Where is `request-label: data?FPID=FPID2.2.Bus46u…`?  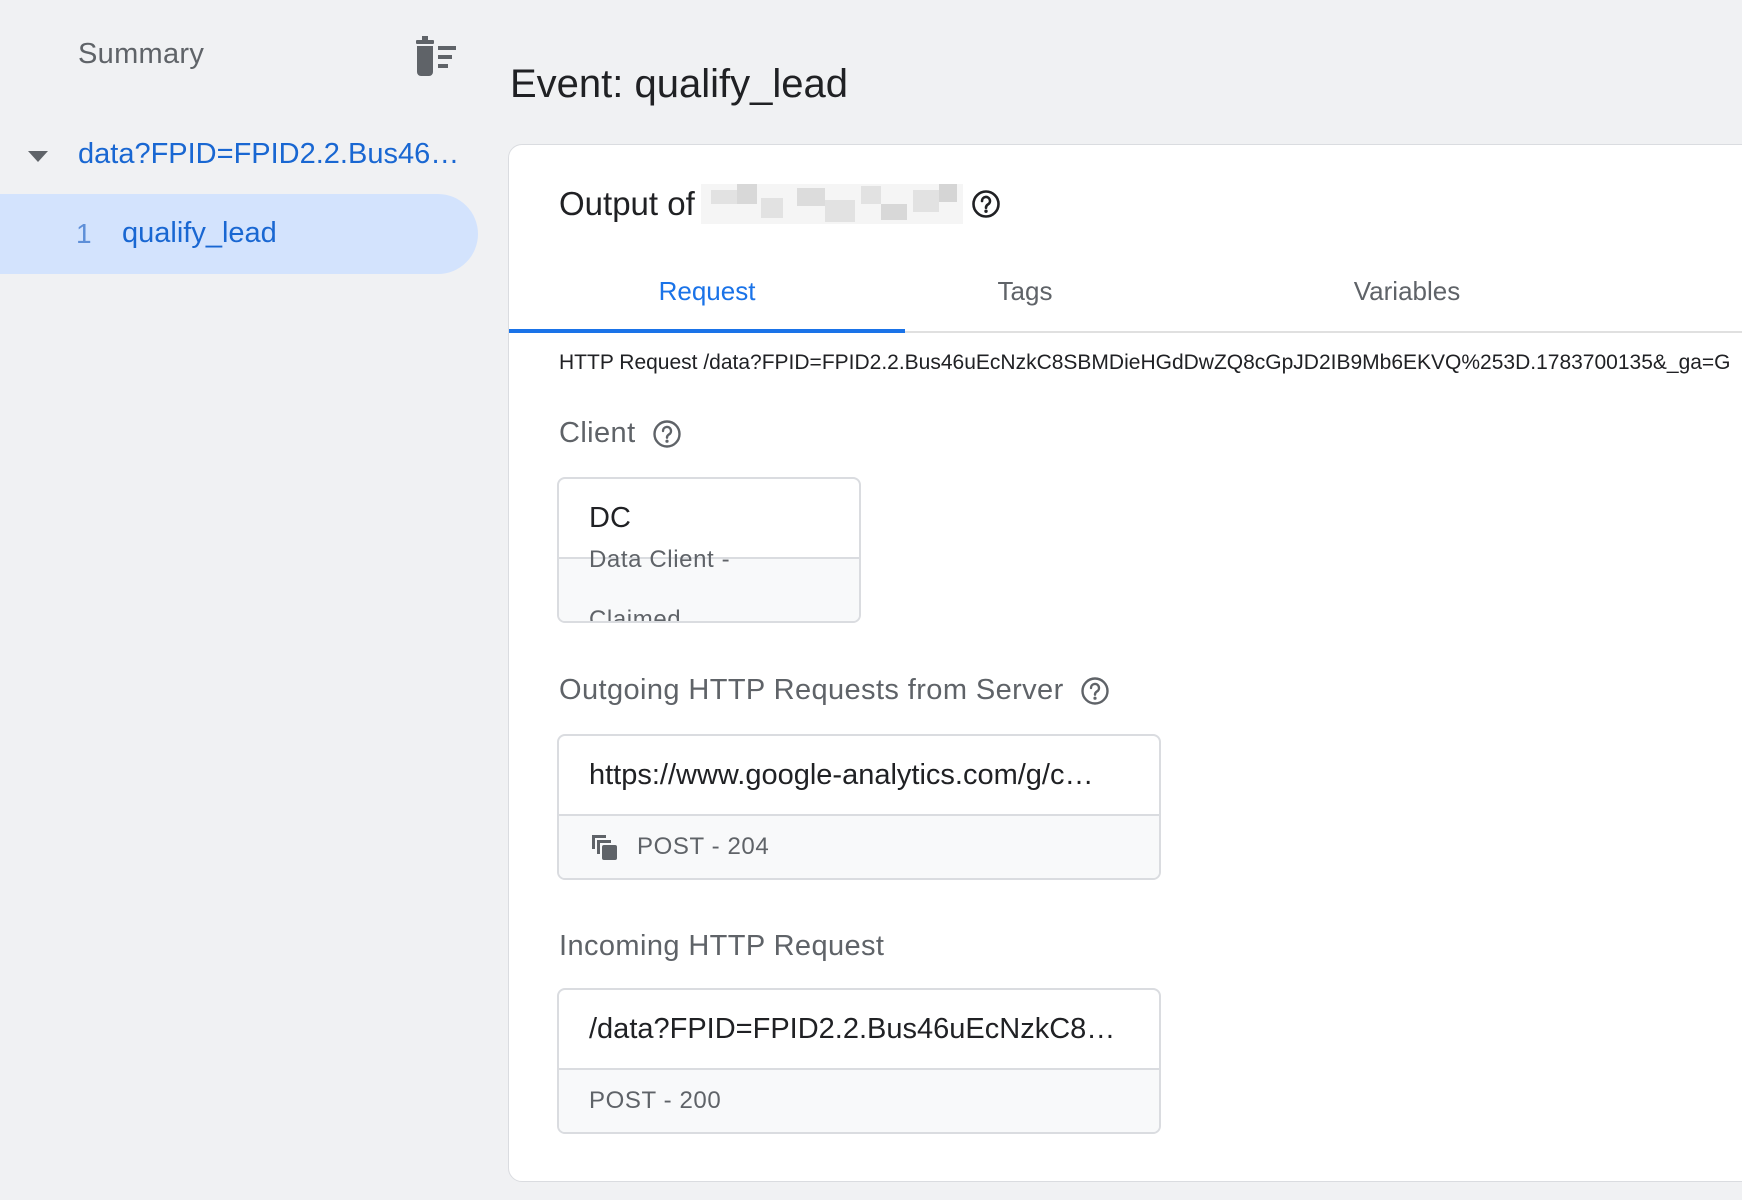
request-label: data?FPID=FPID2.2.Bus46u… is located at coordinates (270, 154).